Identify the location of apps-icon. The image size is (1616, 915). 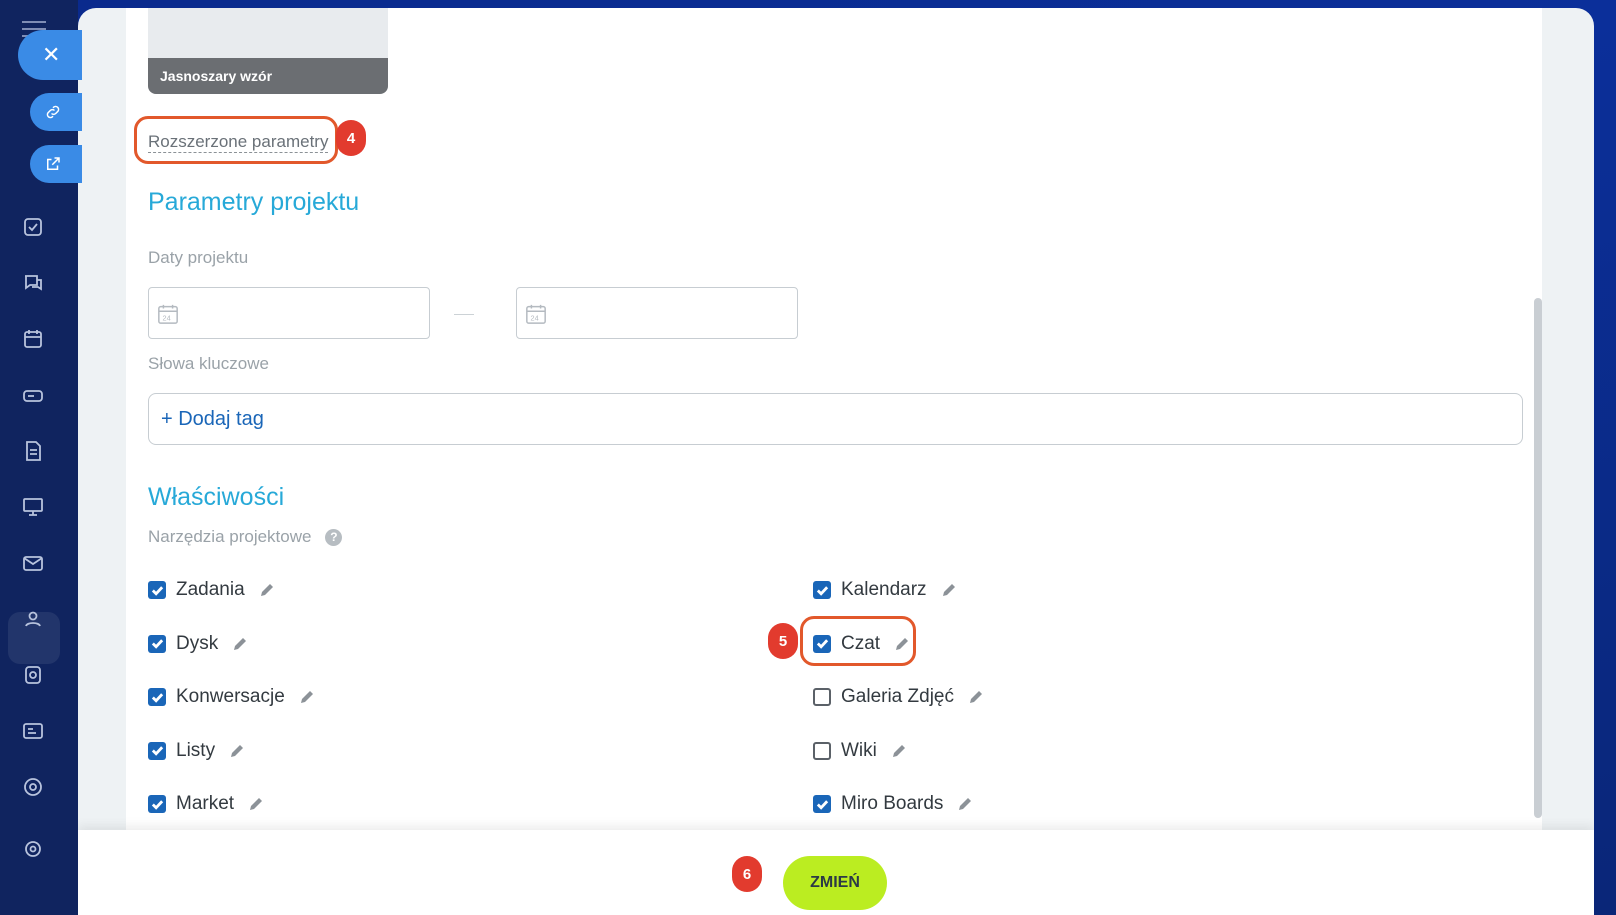
(33, 675).